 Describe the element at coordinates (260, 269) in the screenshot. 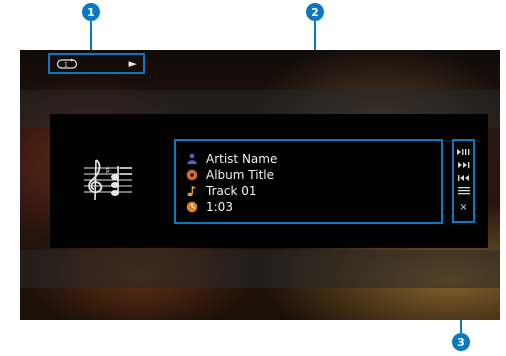

I see `background-band-bottom` at that location.